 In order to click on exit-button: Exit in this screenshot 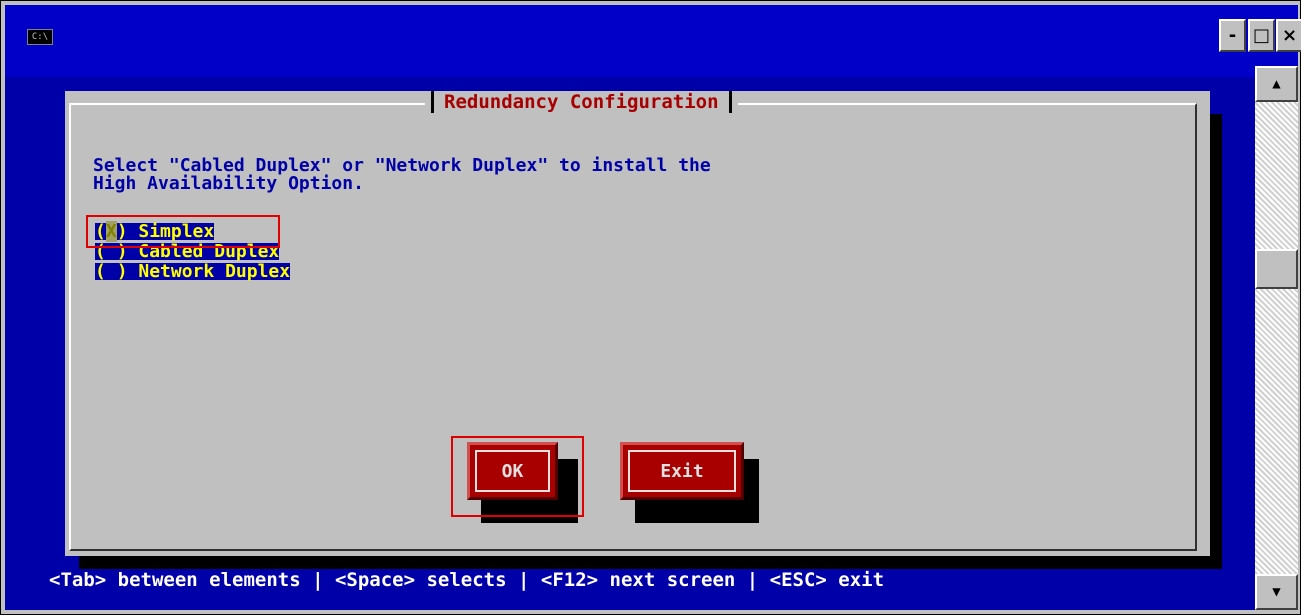, I will do `click(682, 471)`.